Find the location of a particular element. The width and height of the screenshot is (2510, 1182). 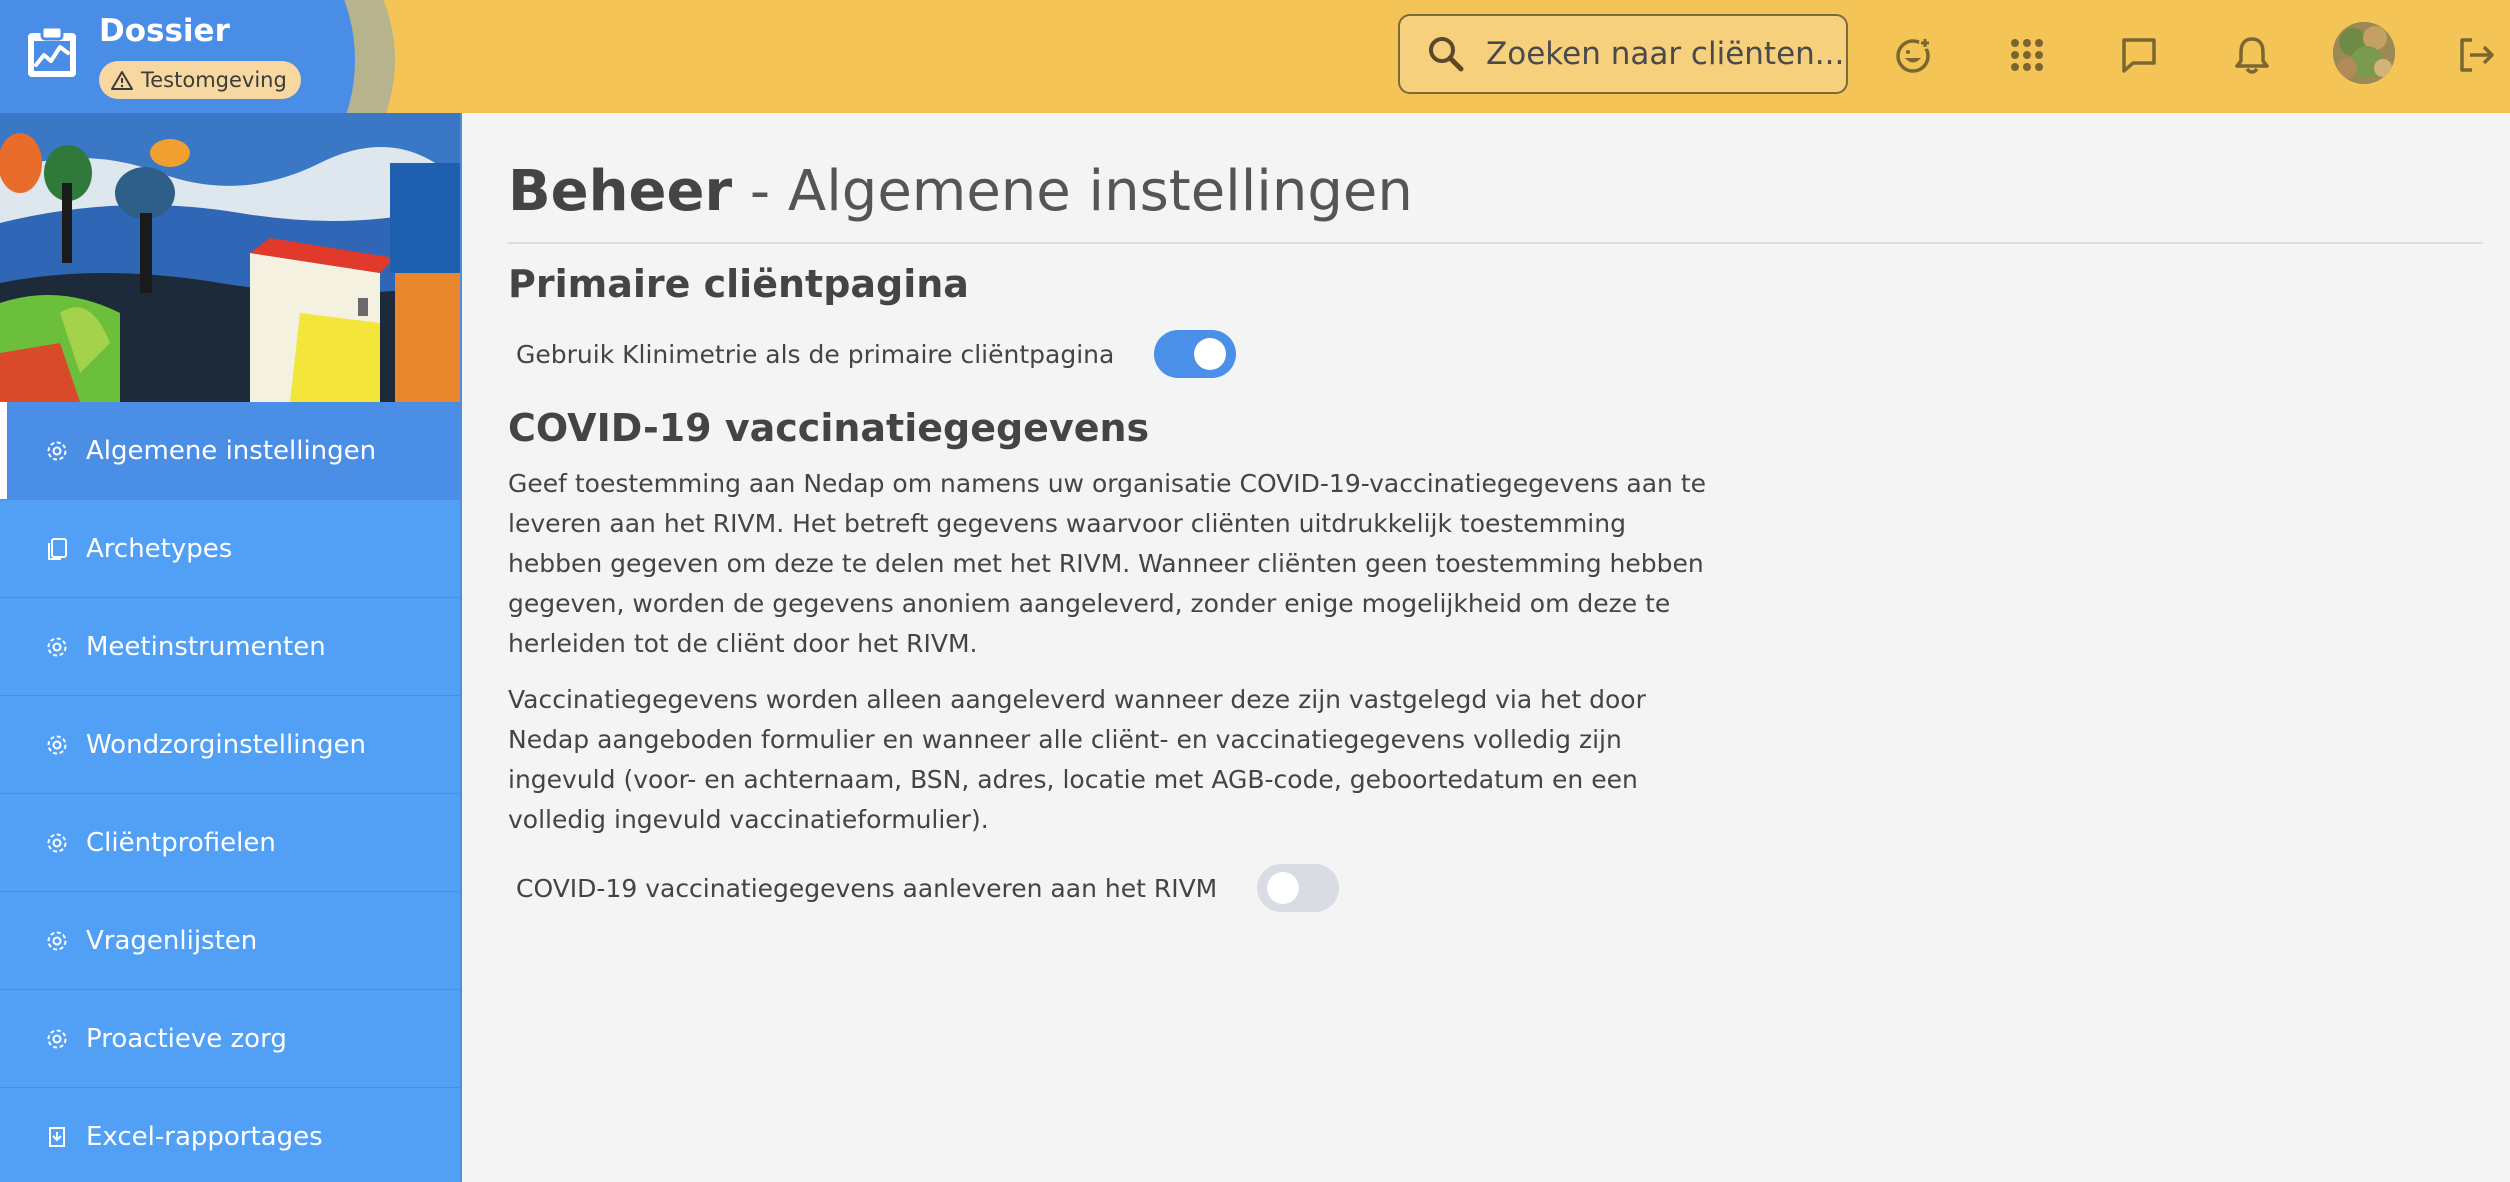

covid-rivm-toggle is located at coordinates (1298, 888).